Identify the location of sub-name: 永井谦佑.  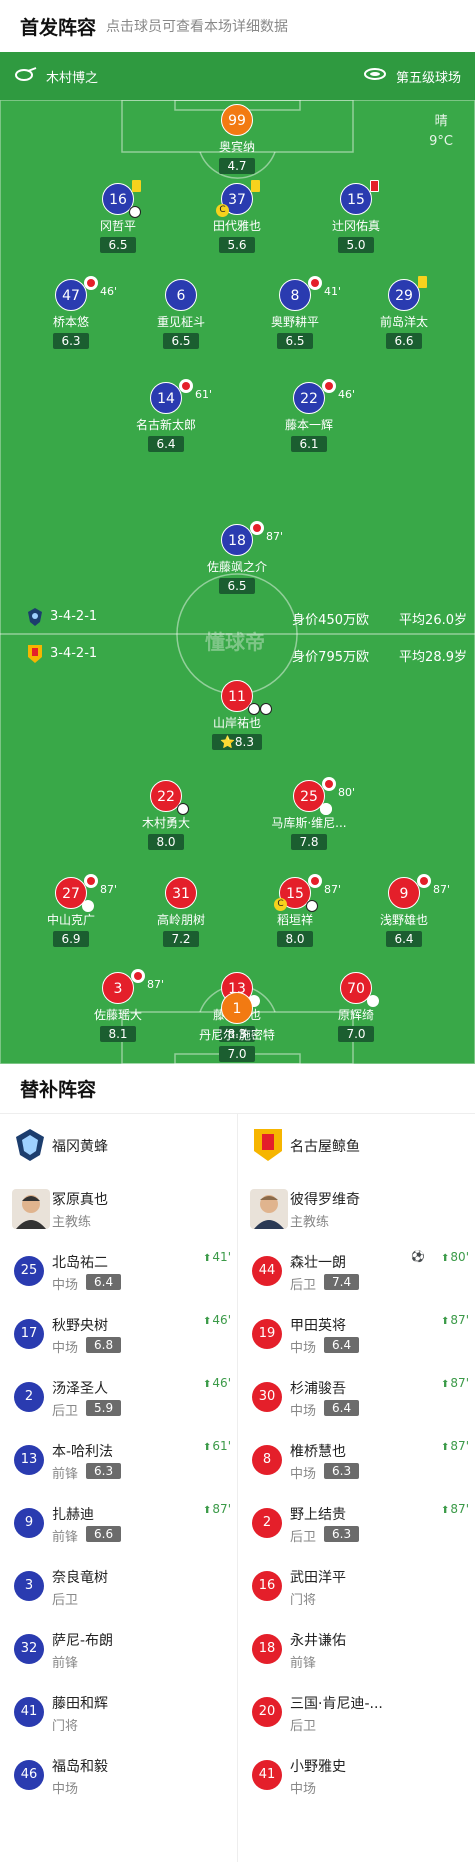
(318, 1641).